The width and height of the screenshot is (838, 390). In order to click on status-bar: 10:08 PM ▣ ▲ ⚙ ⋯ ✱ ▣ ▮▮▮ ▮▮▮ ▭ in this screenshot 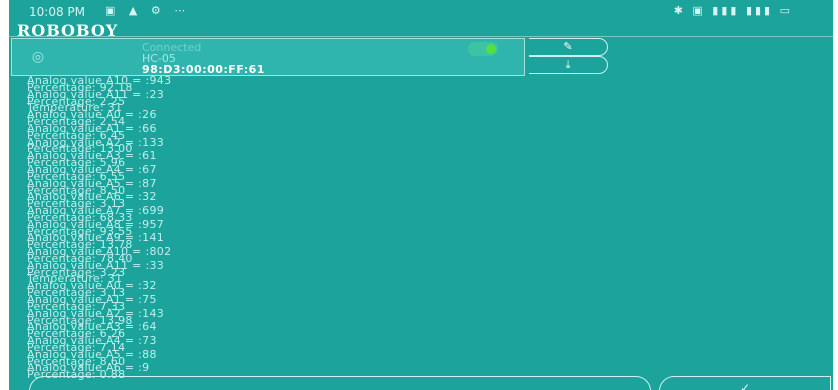, I will do `click(421, 12)`.